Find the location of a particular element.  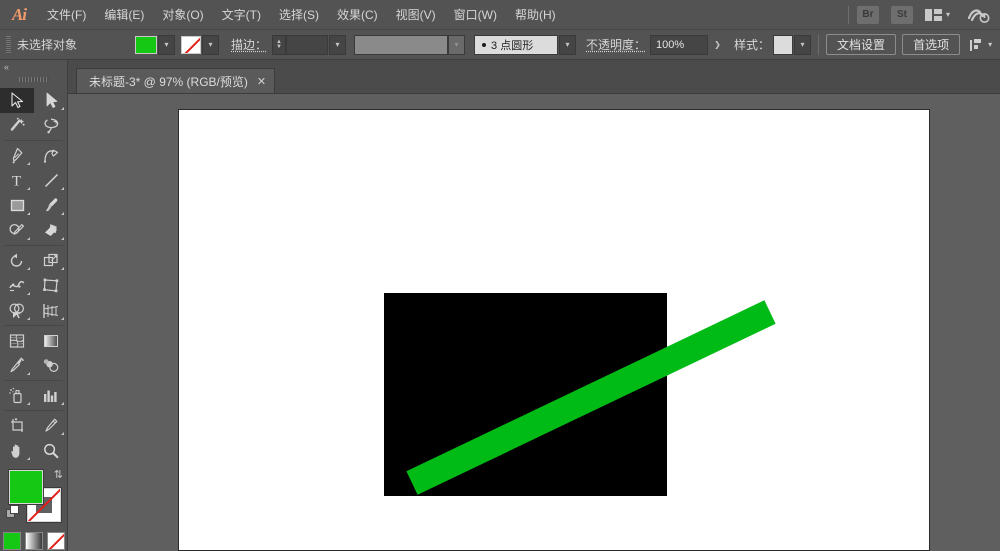

tools-panel: « T ⇅ is located at coordinates (34, 305).